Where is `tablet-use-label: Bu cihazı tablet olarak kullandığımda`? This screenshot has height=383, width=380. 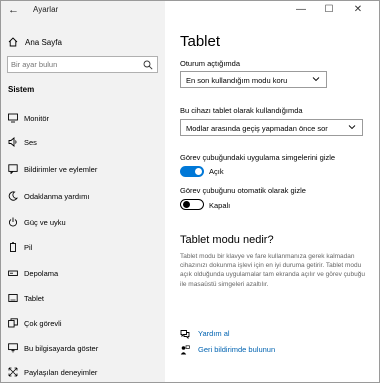 tablet-use-label: Bu cihazı tablet olarak kullandığımda is located at coordinates (241, 110).